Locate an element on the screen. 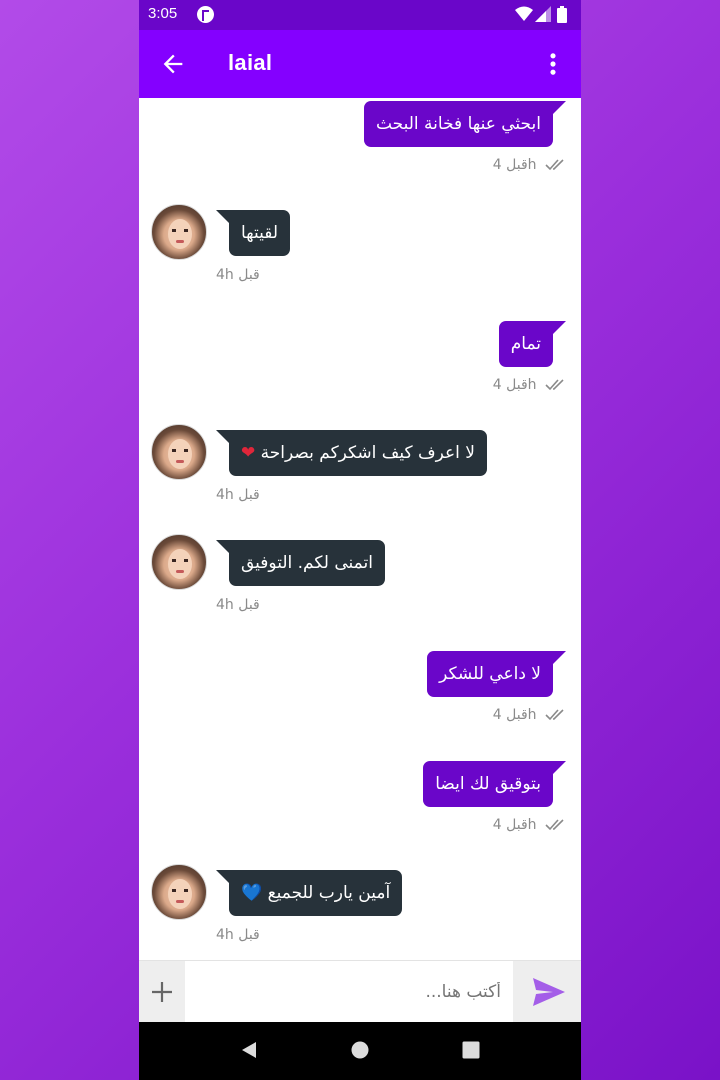 This screenshot has width=720, height=1080. message-bubble: آمين يارب للجميع 💙 is located at coordinates (309, 893).